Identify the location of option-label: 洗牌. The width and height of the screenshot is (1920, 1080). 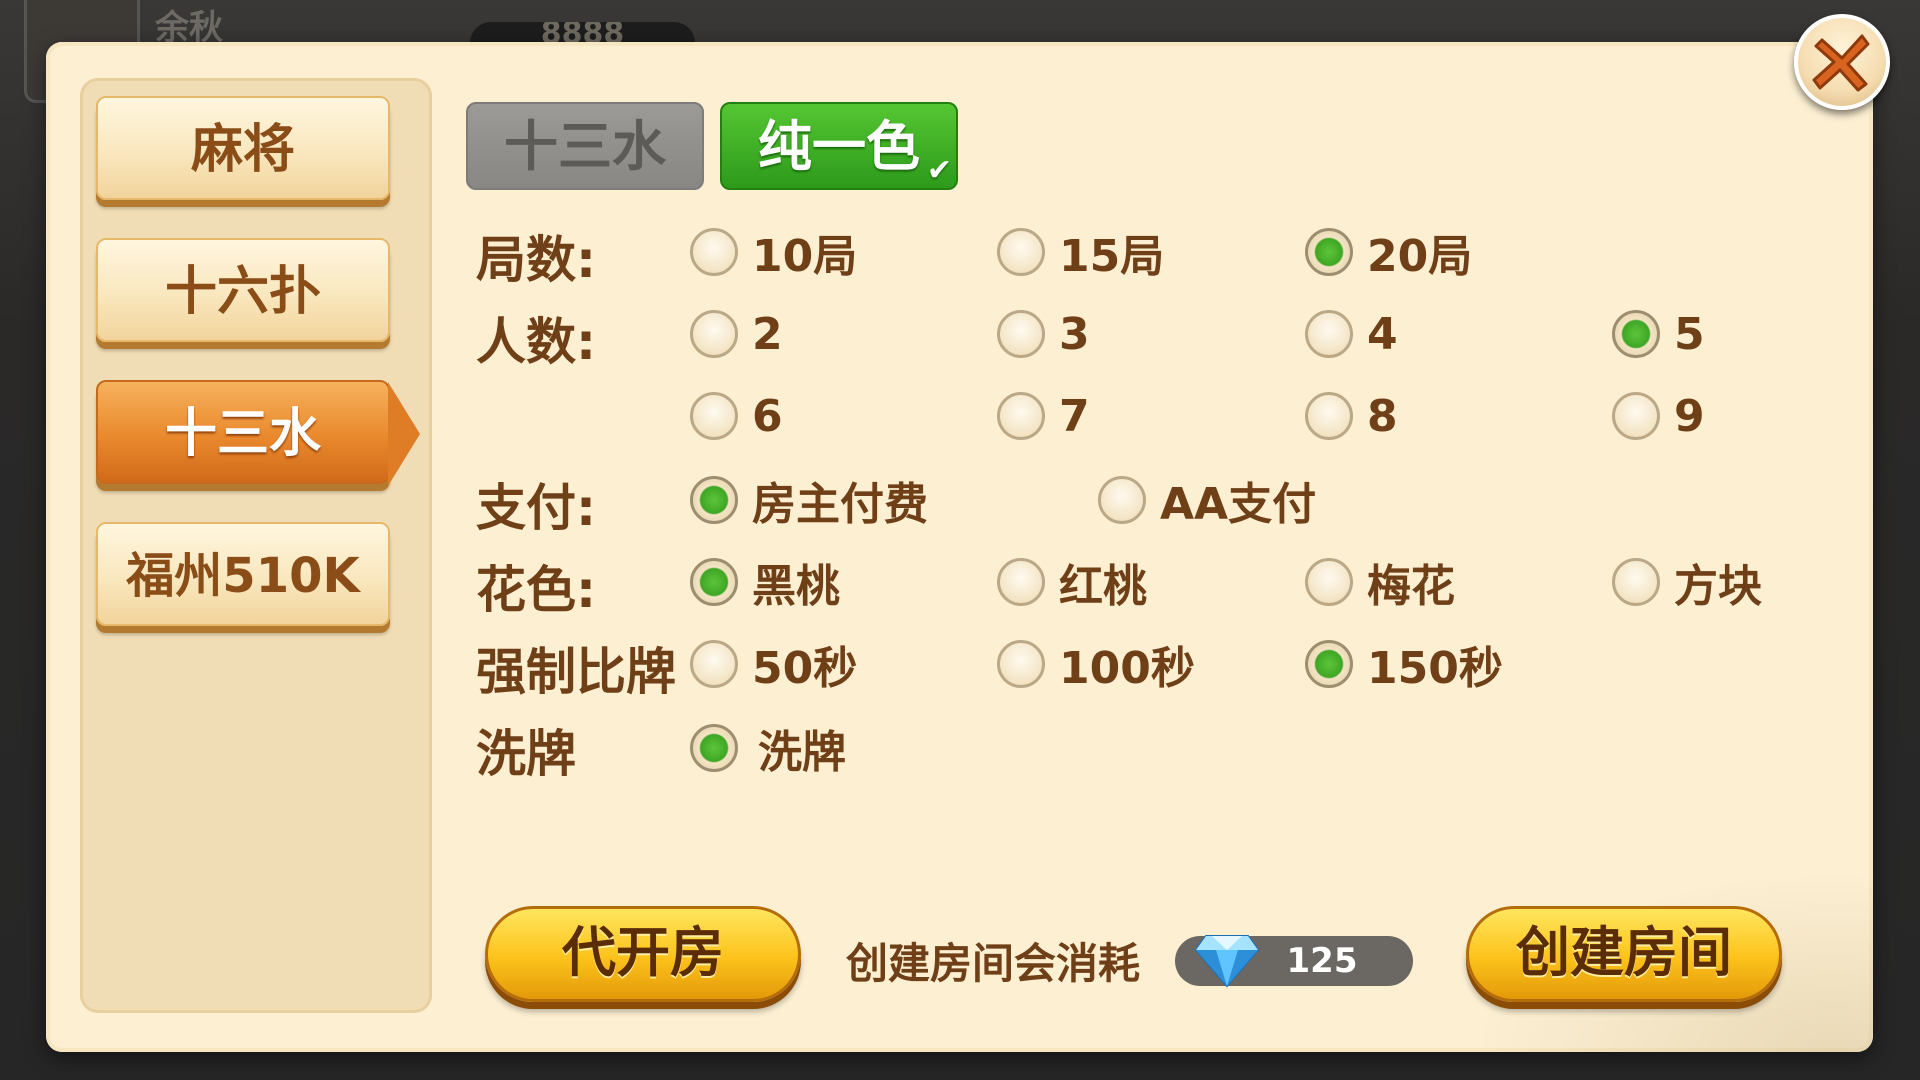
(802, 752).